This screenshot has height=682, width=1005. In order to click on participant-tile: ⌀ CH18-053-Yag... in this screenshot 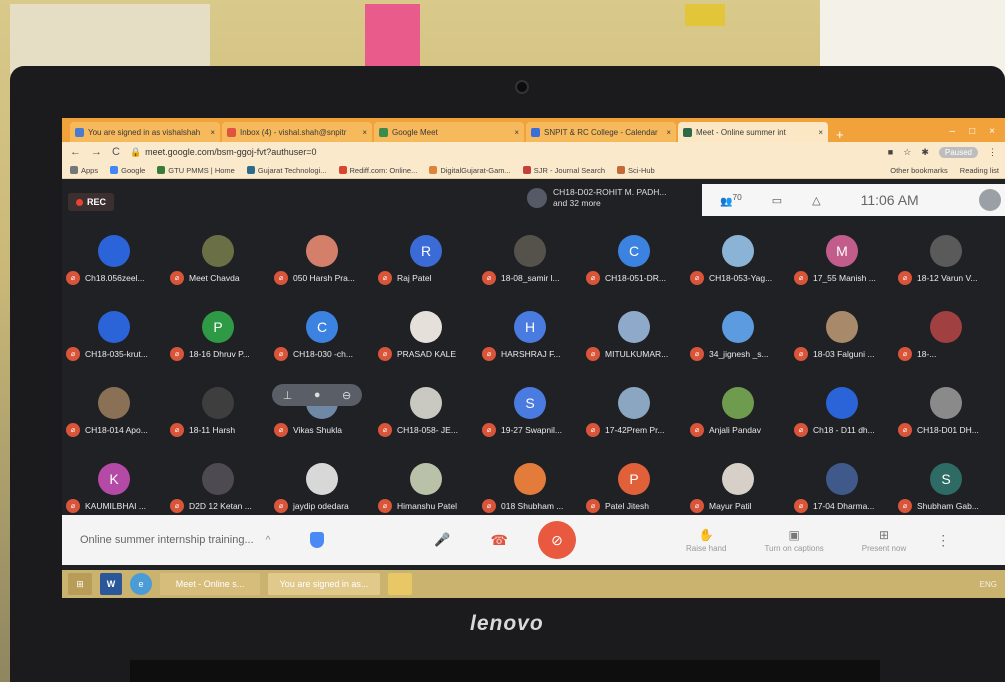, I will do `click(738, 270)`.